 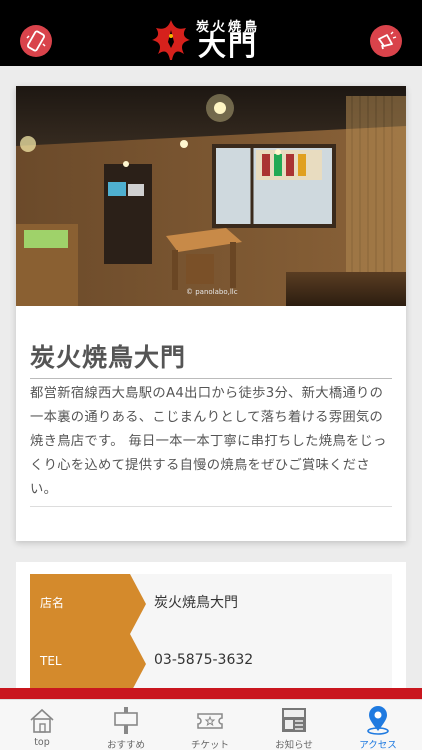 I want to click on phone-icon, so click(x=36, y=41).